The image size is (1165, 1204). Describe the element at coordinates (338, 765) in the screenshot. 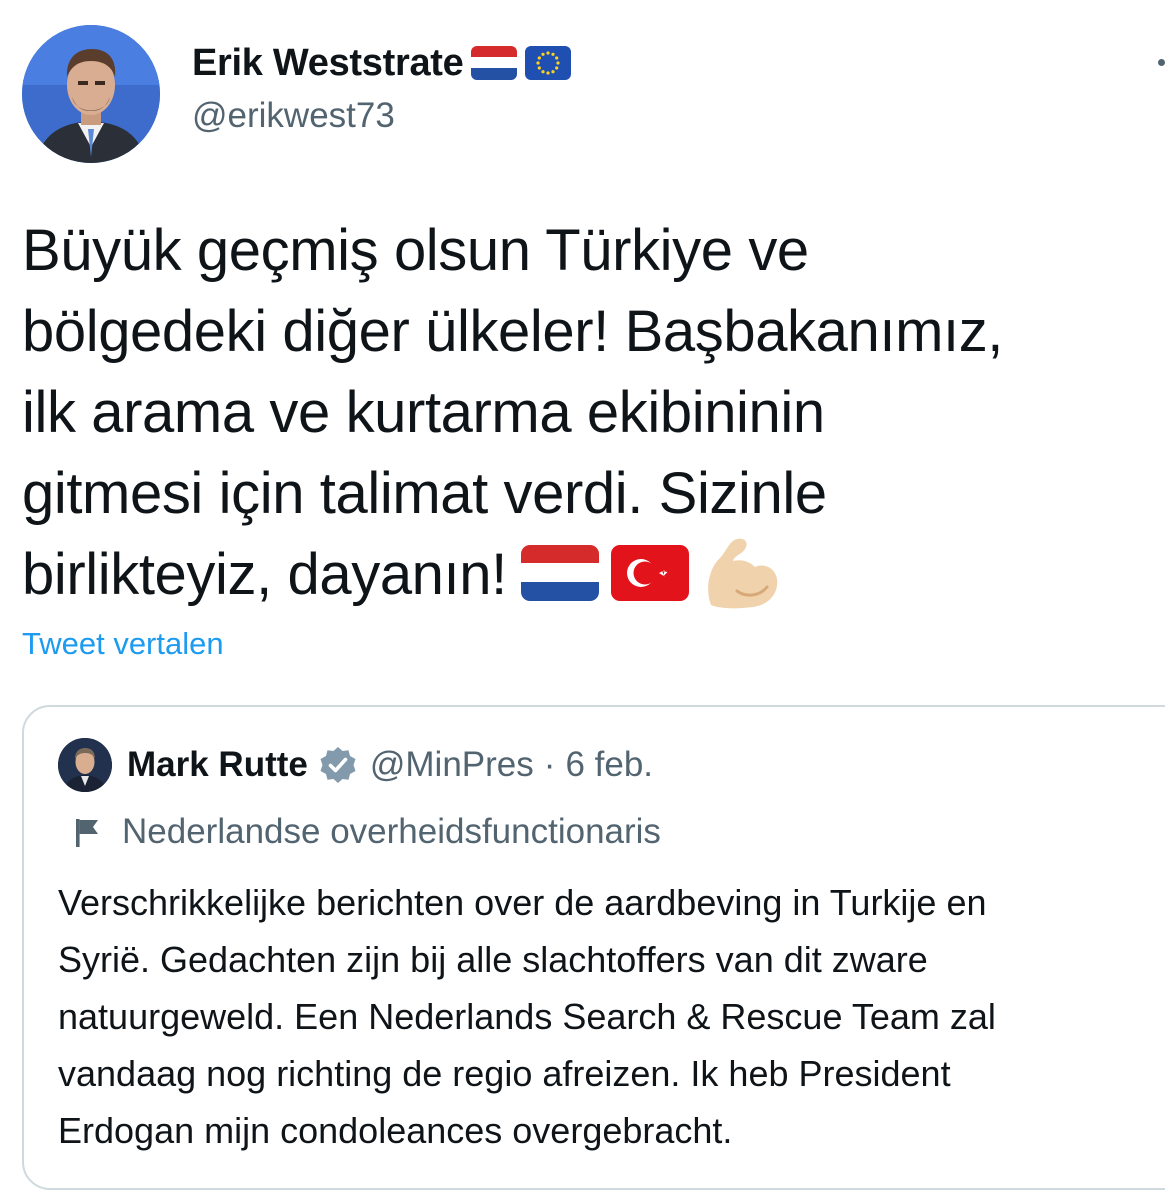

I see `verified-badge-icon` at that location.